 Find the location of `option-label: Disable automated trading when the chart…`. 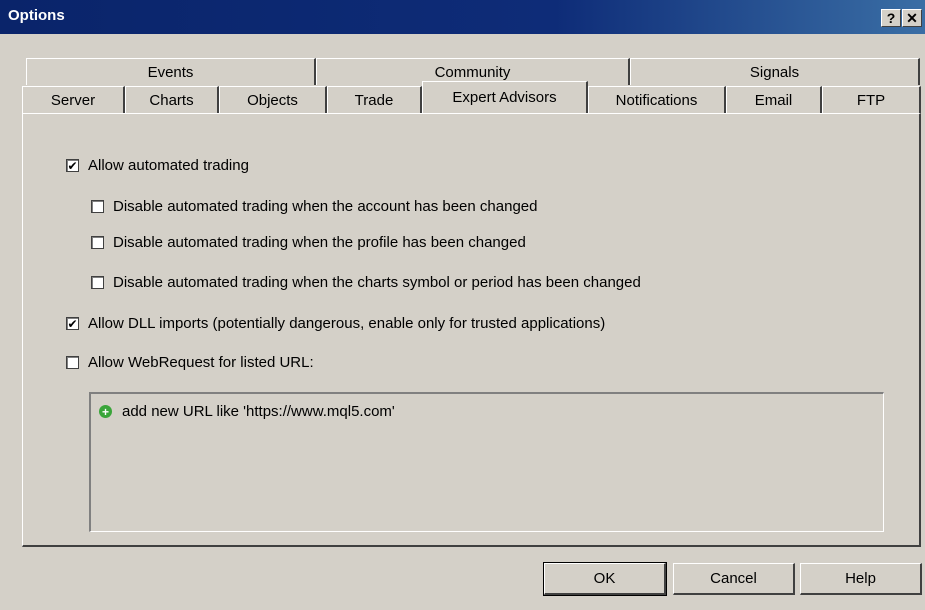

option-label: Disable automated trading when the chart… is located at coordinates (377, 282).